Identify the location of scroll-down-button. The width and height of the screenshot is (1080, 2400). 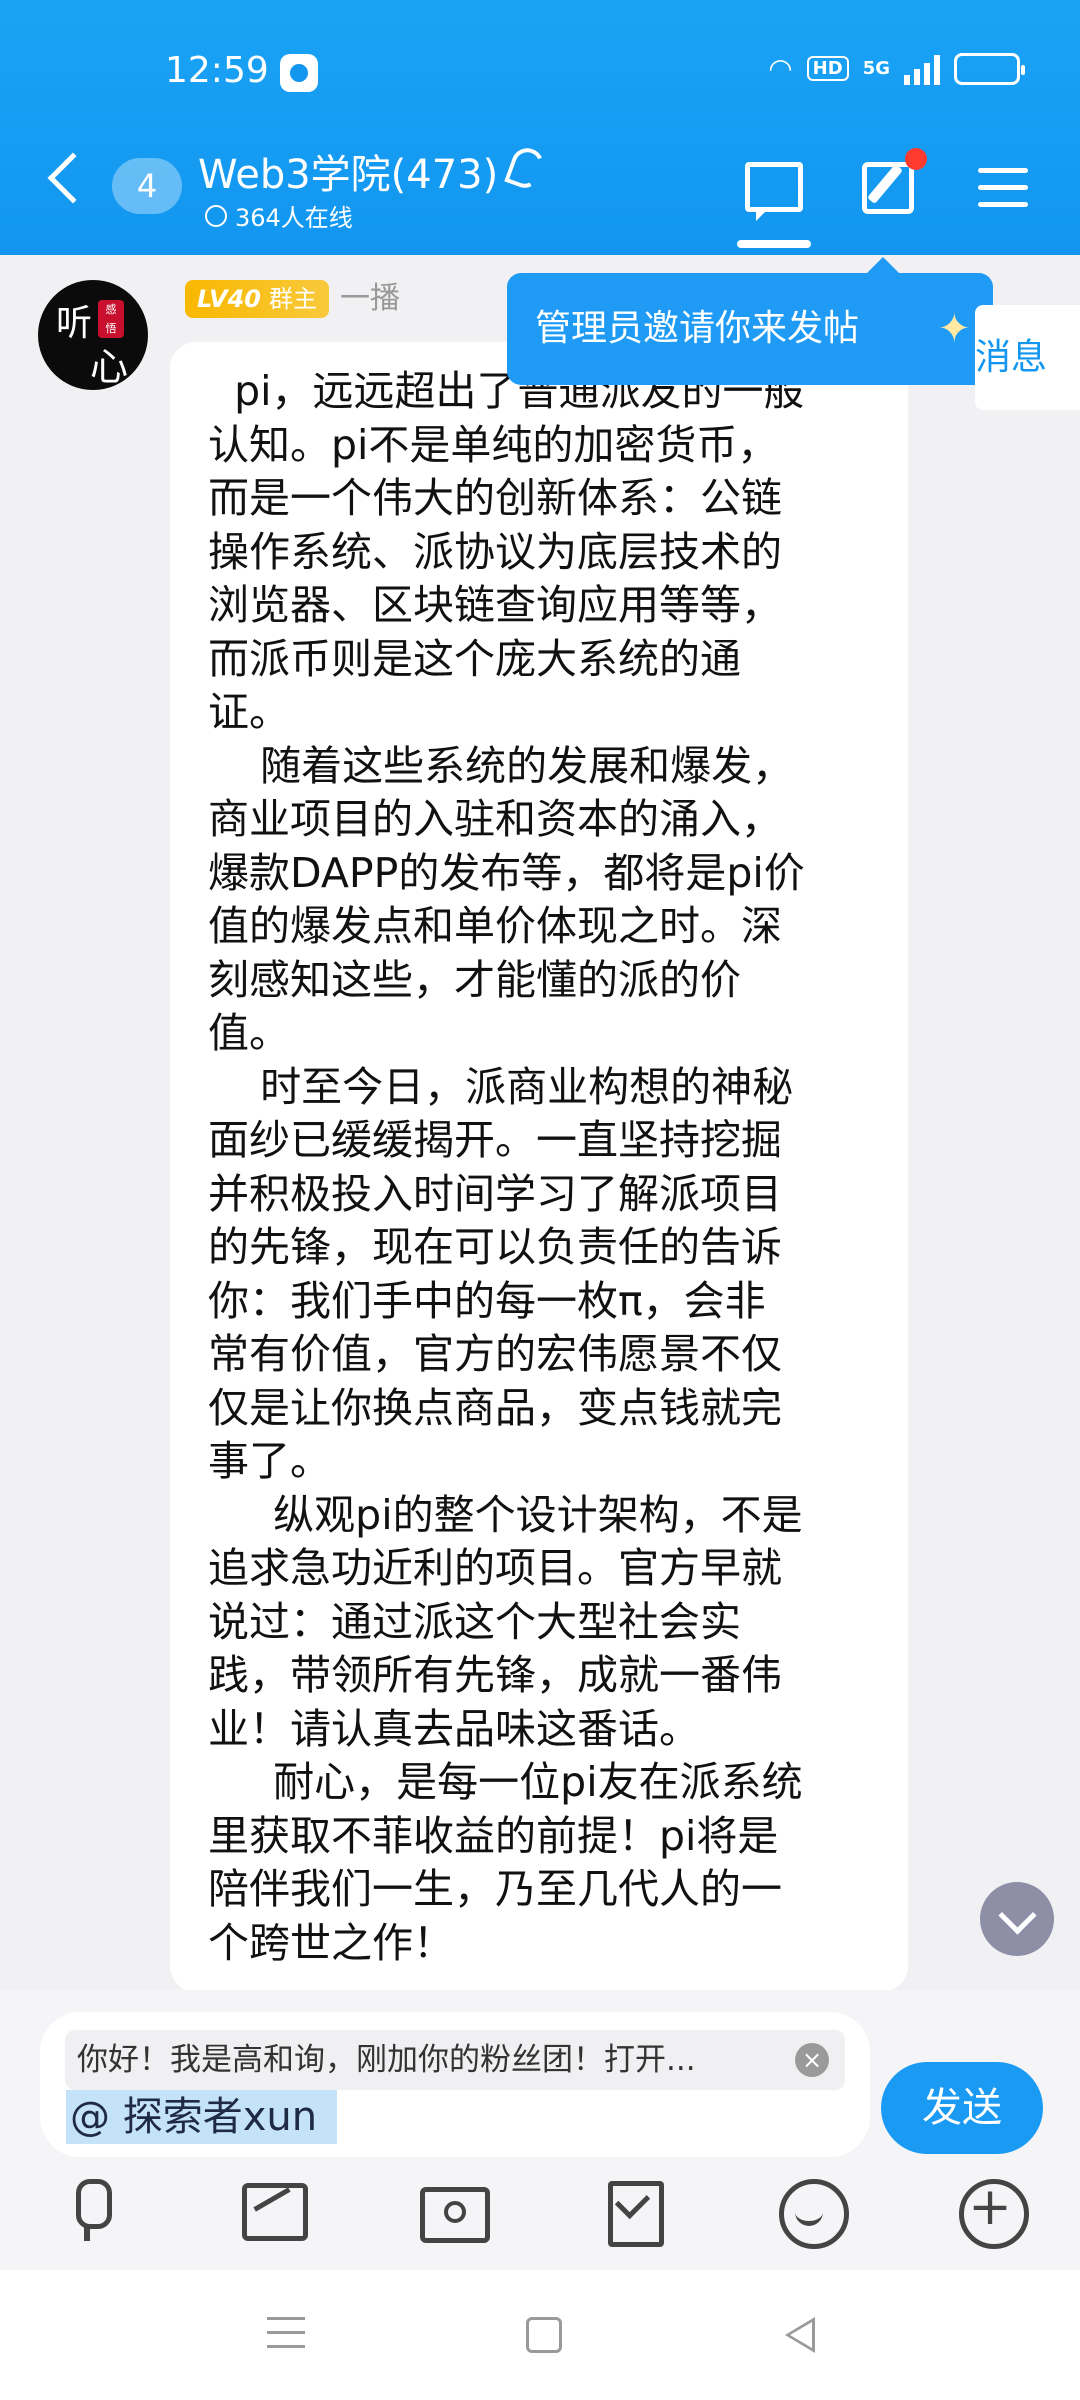
(1017, 1919).